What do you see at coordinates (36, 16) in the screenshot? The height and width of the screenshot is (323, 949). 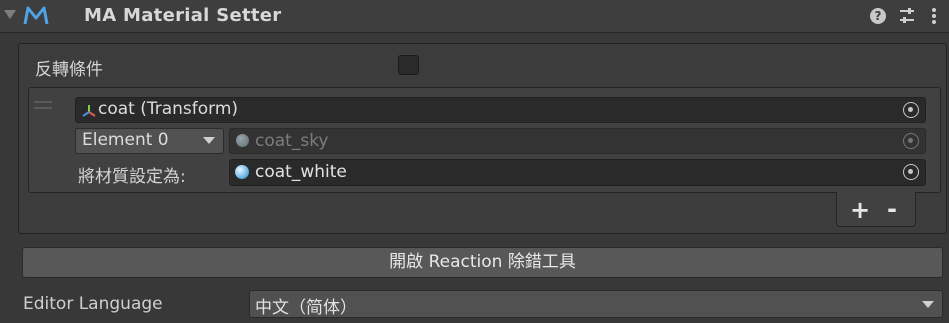 I see `modular-avatar-logo-icon` at bounding box center [36, 16].